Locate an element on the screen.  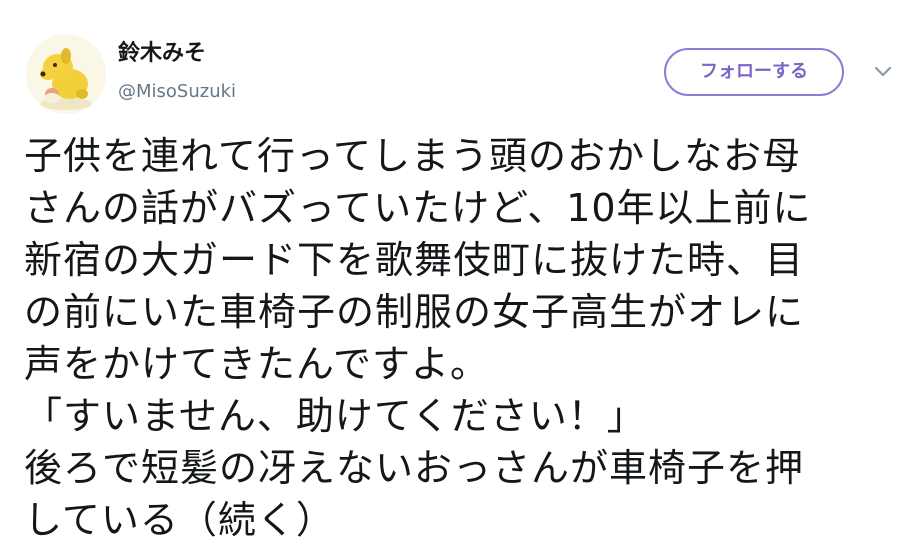
follow-button: フォローする is located at coordinates (754, 72).